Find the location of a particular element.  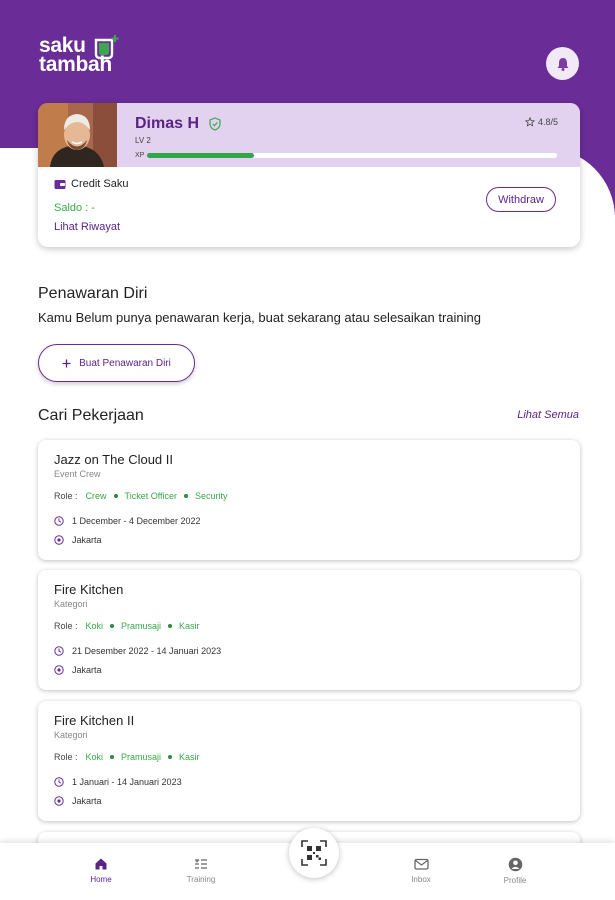

credit-label: Credit Saku is located at coordinates (100, 184).